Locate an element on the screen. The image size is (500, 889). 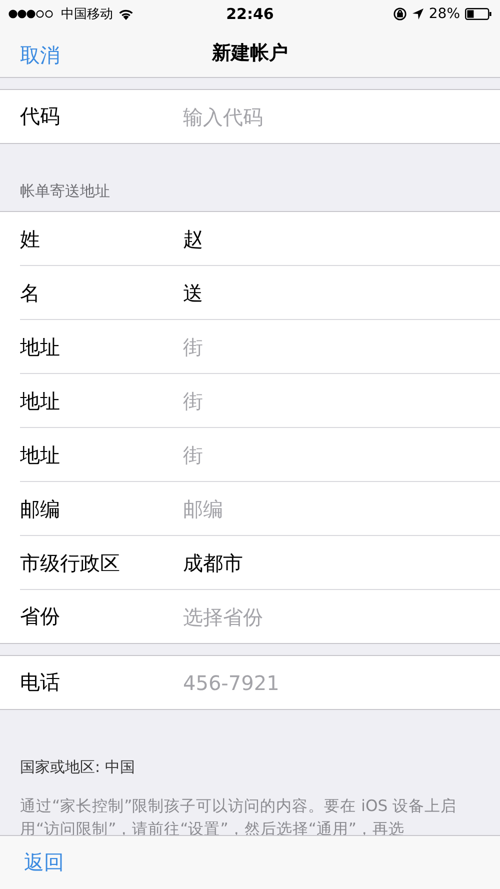
carrier-name: 中国移动 is located at coordinates (87, 14).